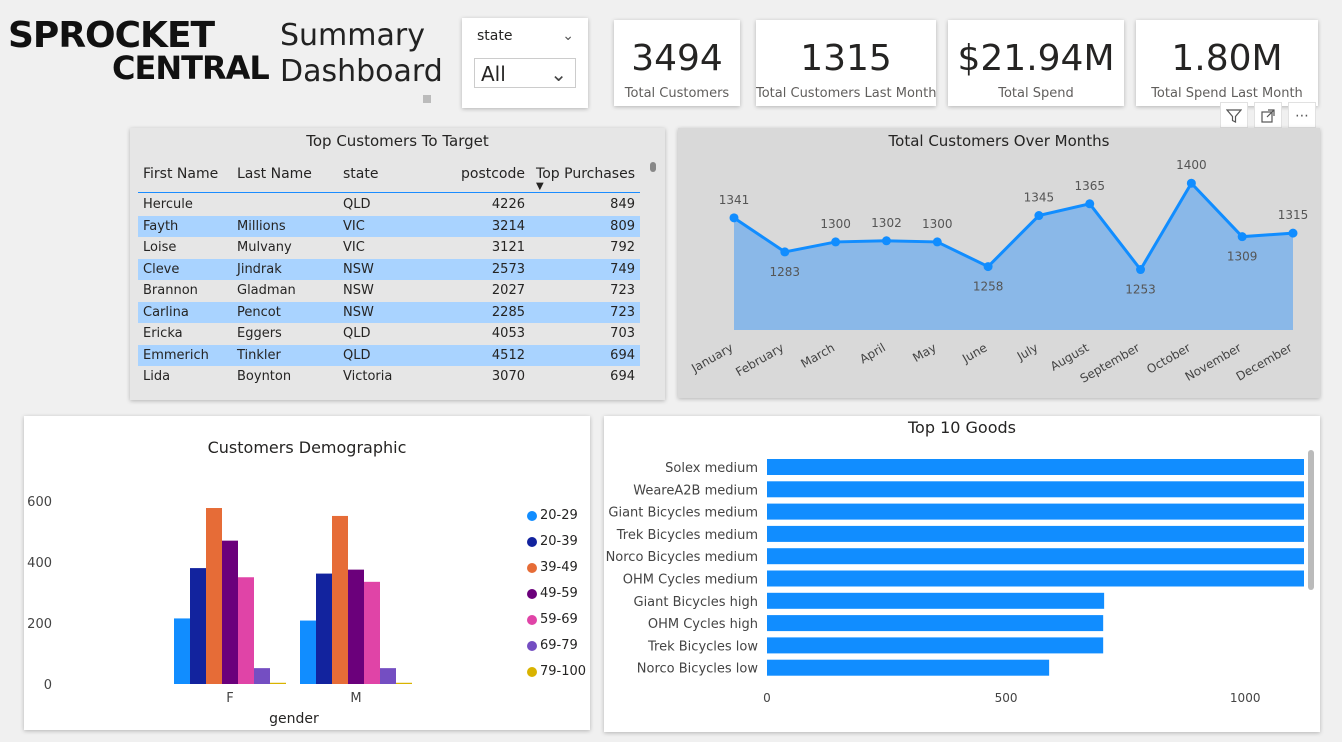  Describe the element at coordinates (389, 355) in the screenshot. I see `table-row: Emmerich Tinkler QLD 4512 694` at that location.